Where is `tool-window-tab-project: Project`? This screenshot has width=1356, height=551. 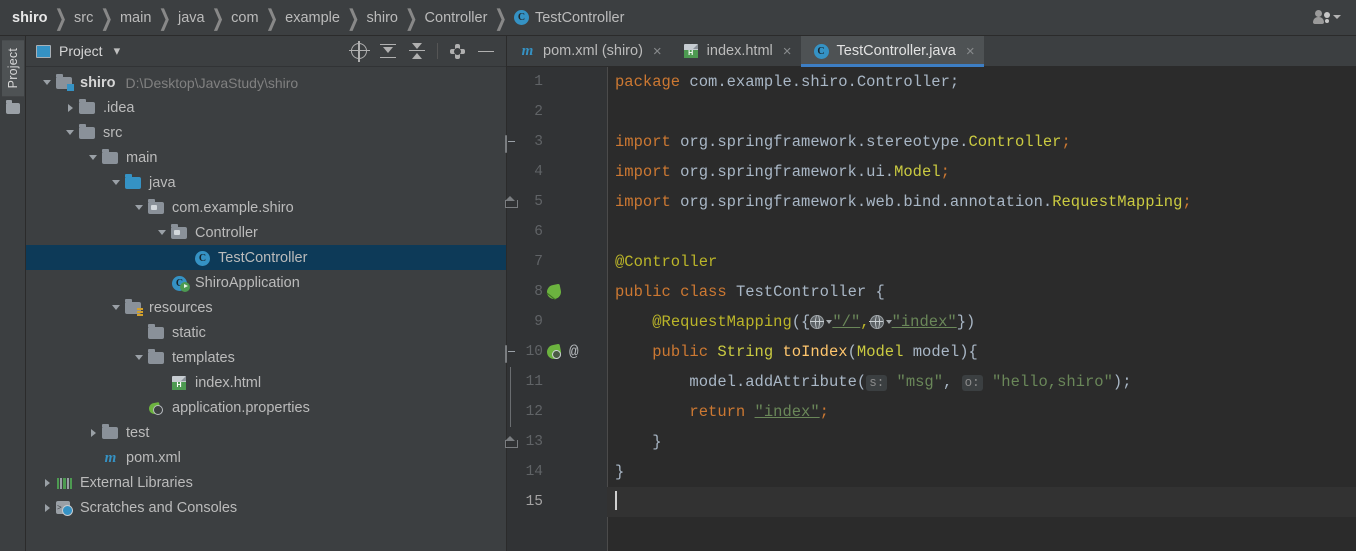 tool-window-tab-project: Project is located at coordinates (12, 68).